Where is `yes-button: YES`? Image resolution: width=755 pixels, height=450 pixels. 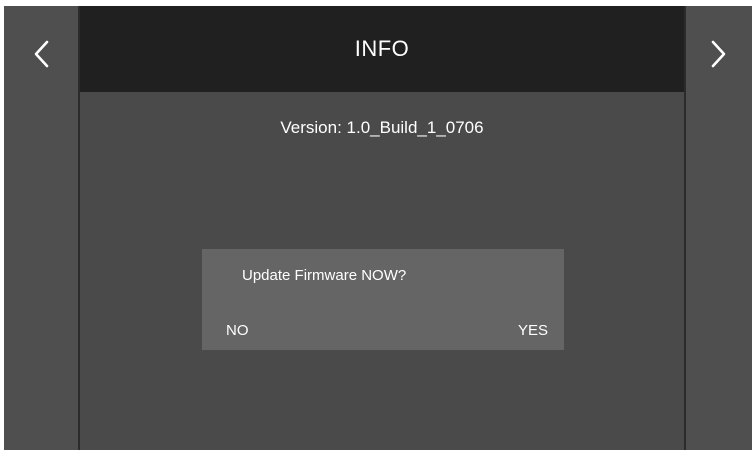
yes-button: YES is located at coordinates (533, 330).